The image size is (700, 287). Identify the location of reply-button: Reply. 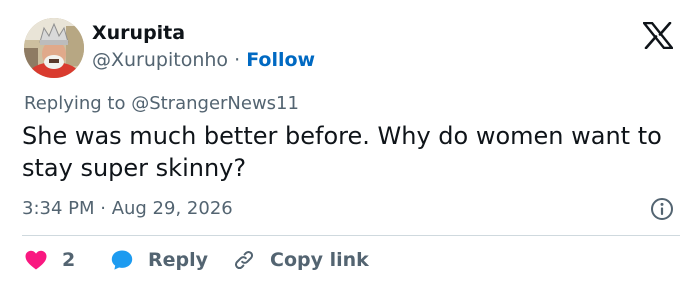
(159, 260).